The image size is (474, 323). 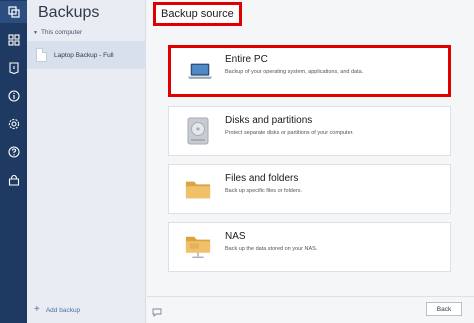 I want to click on help-icon, so click(x=13, y=152).